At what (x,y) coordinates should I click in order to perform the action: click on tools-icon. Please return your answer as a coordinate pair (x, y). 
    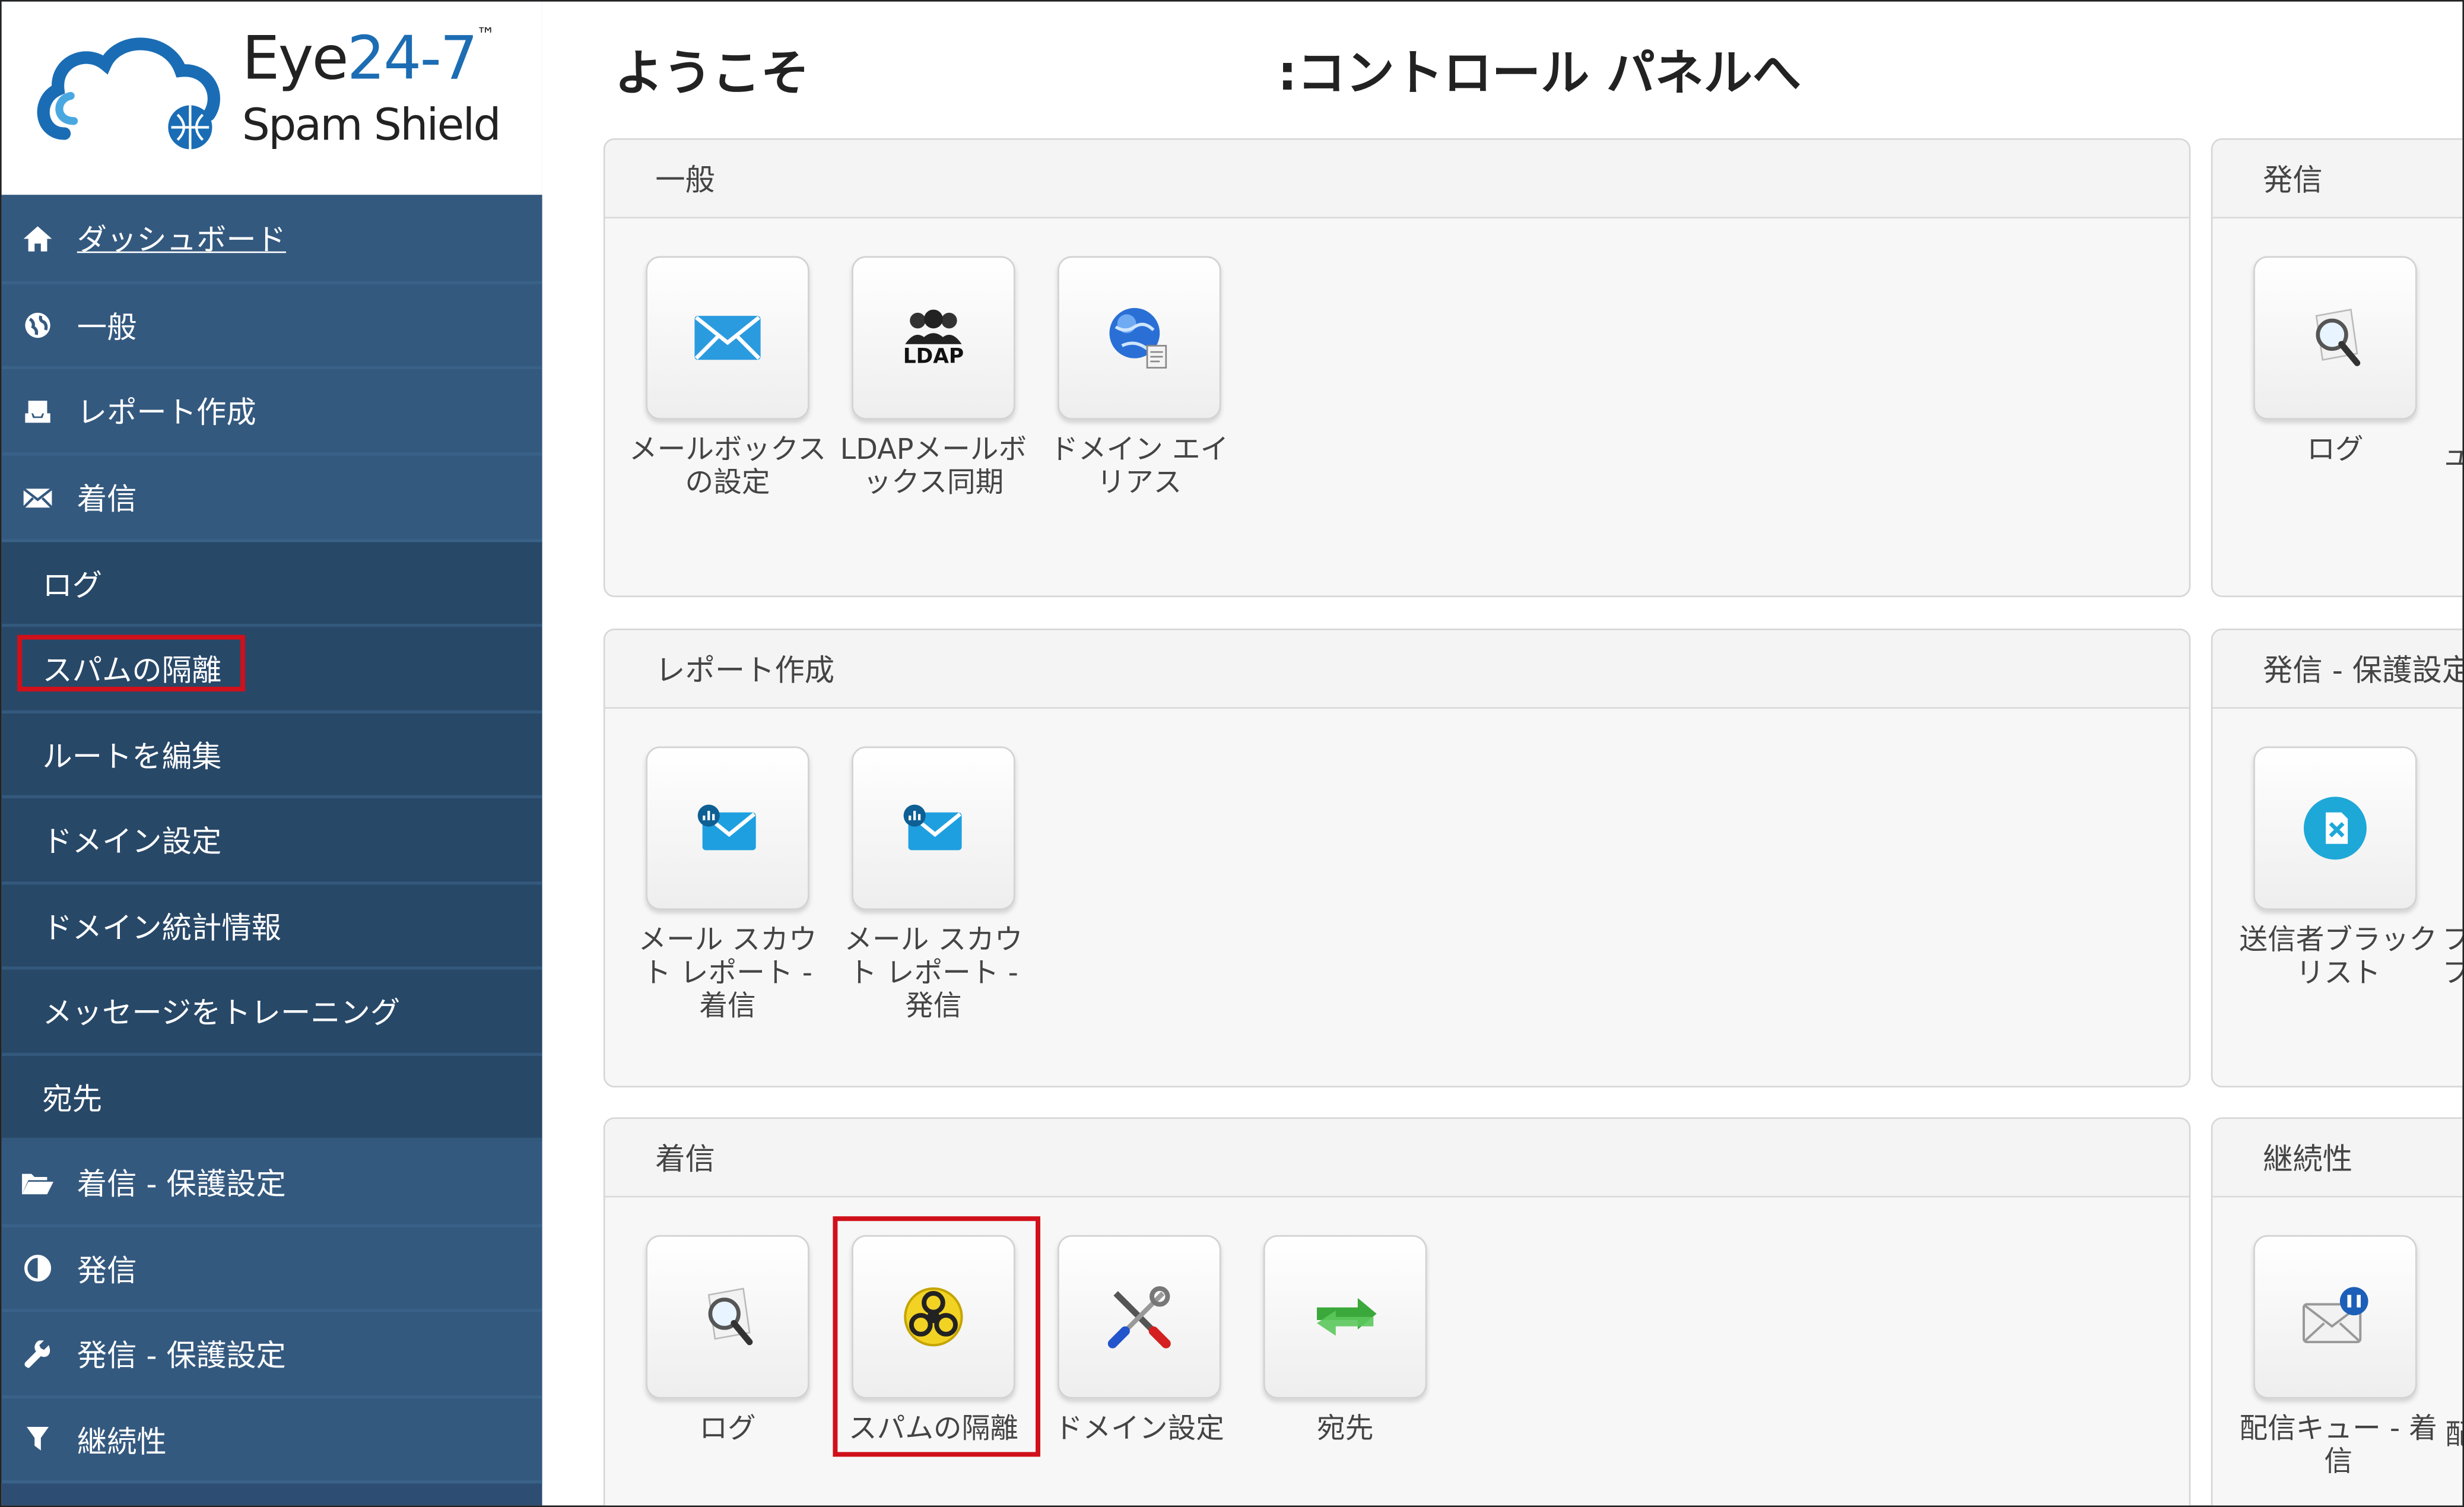
    Looking at the image, I should click on (1139, 1317).